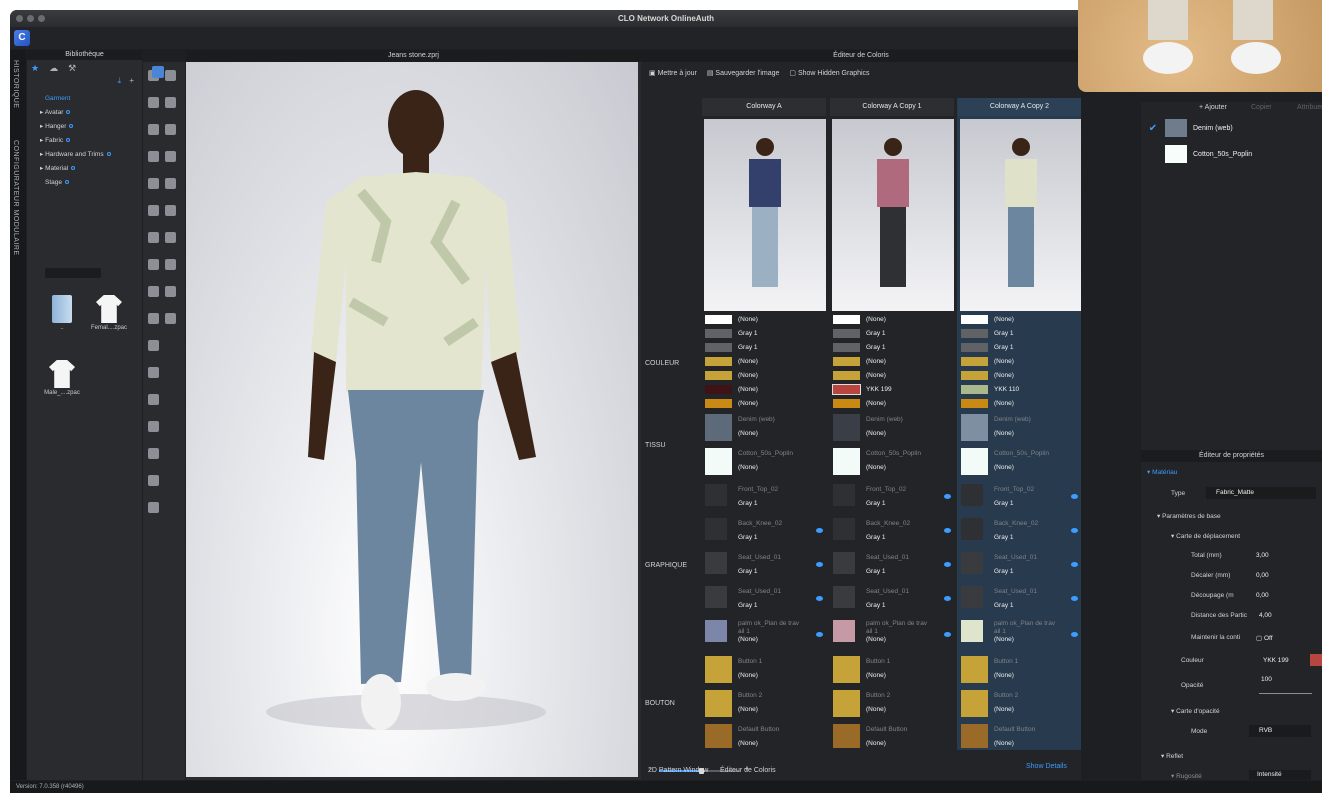 The image size is (1322, 793). What do you see at coordinates (765, 215) in the screenshot?
I see `colorway-a-preview` at bounding box center [765, 215].